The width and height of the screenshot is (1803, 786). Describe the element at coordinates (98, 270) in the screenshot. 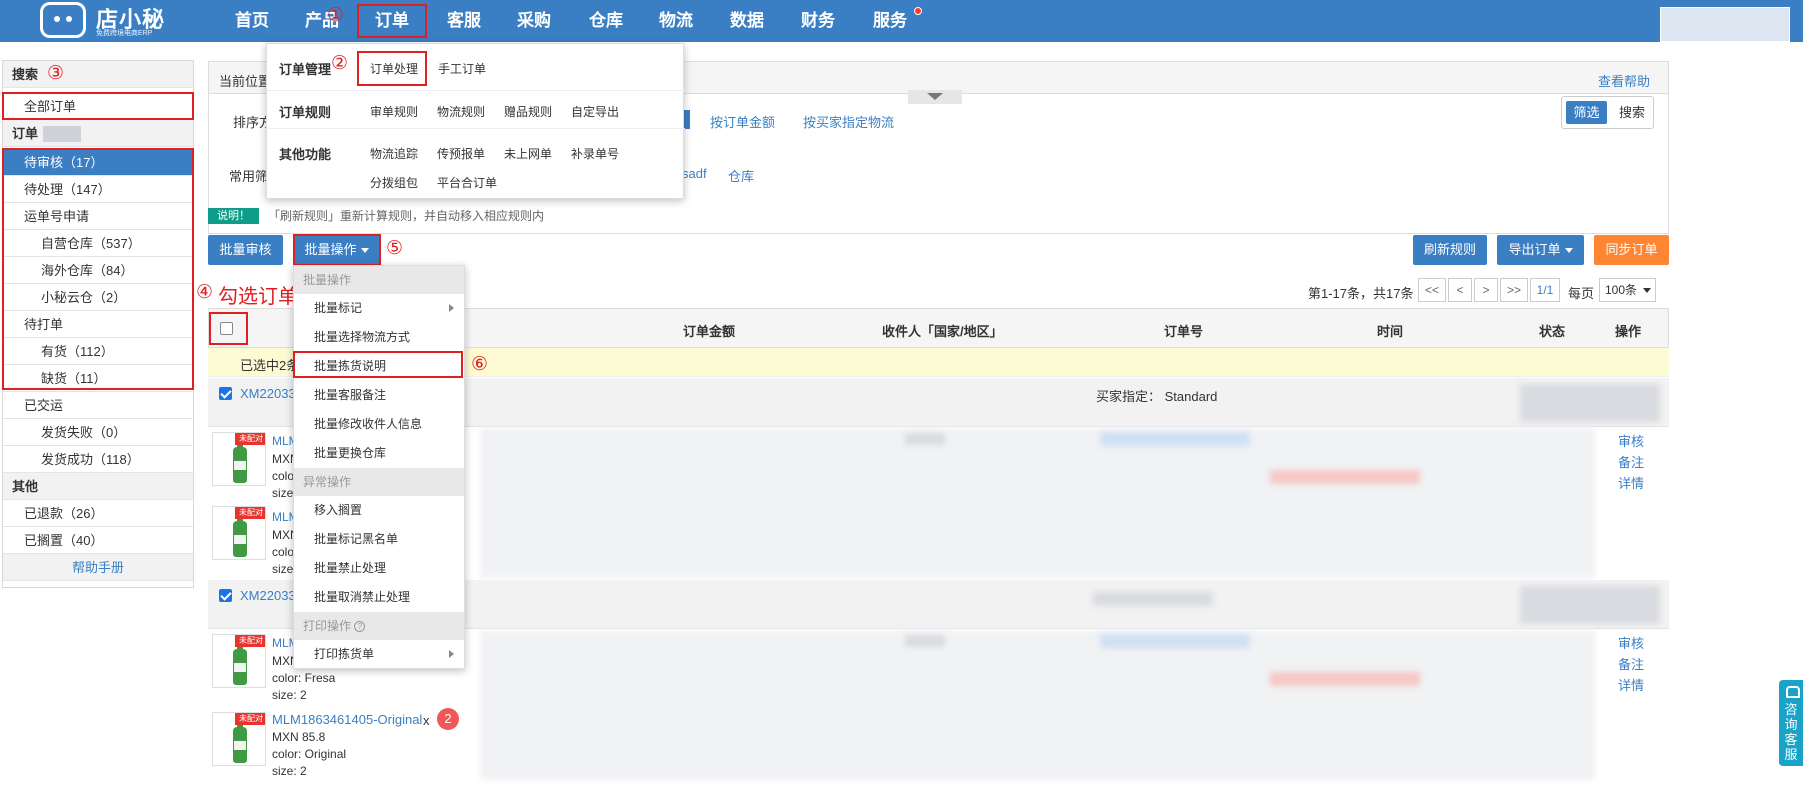

I see `sidebar-item-overseas-warehouse: 海外仓库（84）` at that location.